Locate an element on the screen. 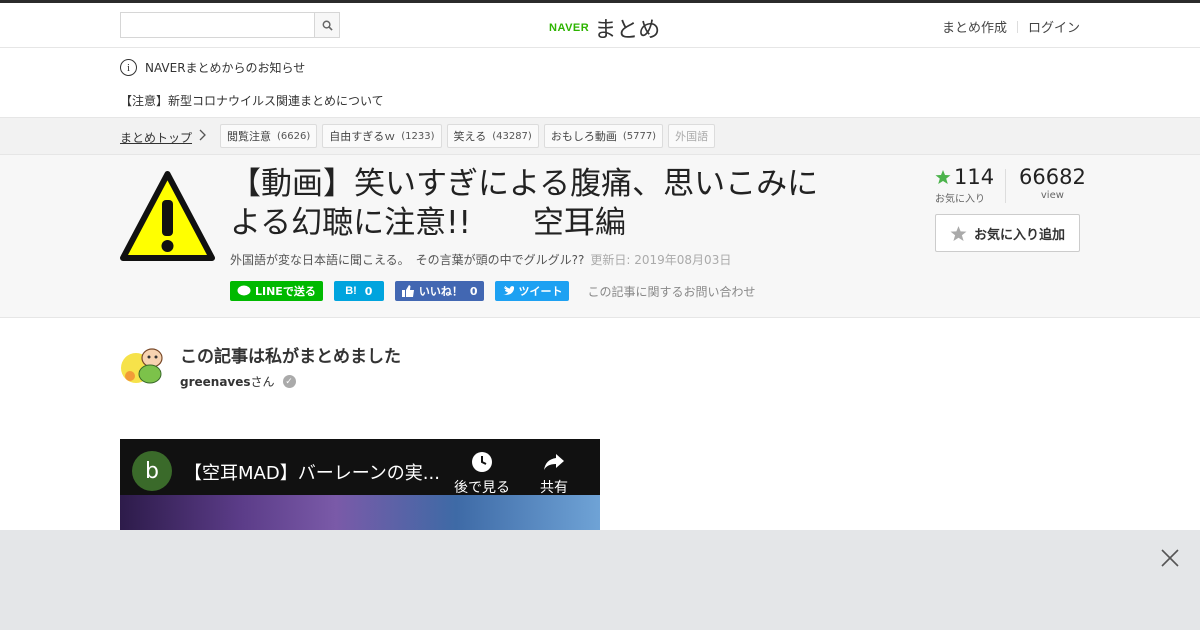  facebook-like-button: いいね！ 0 is located at coordinates (439, 291).